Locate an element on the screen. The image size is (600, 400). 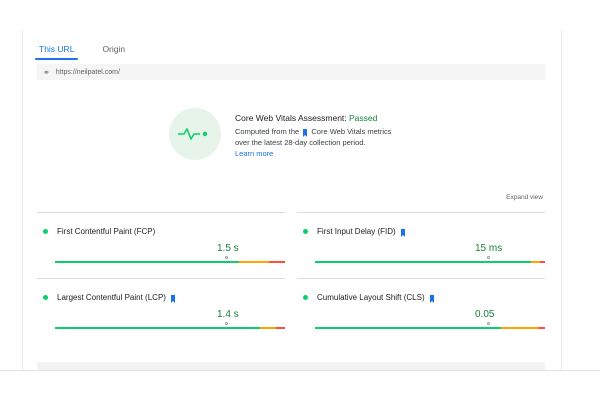
assessment-title-prefix: Core Web Vitals Assessment: is located at coordinates (292, 118).